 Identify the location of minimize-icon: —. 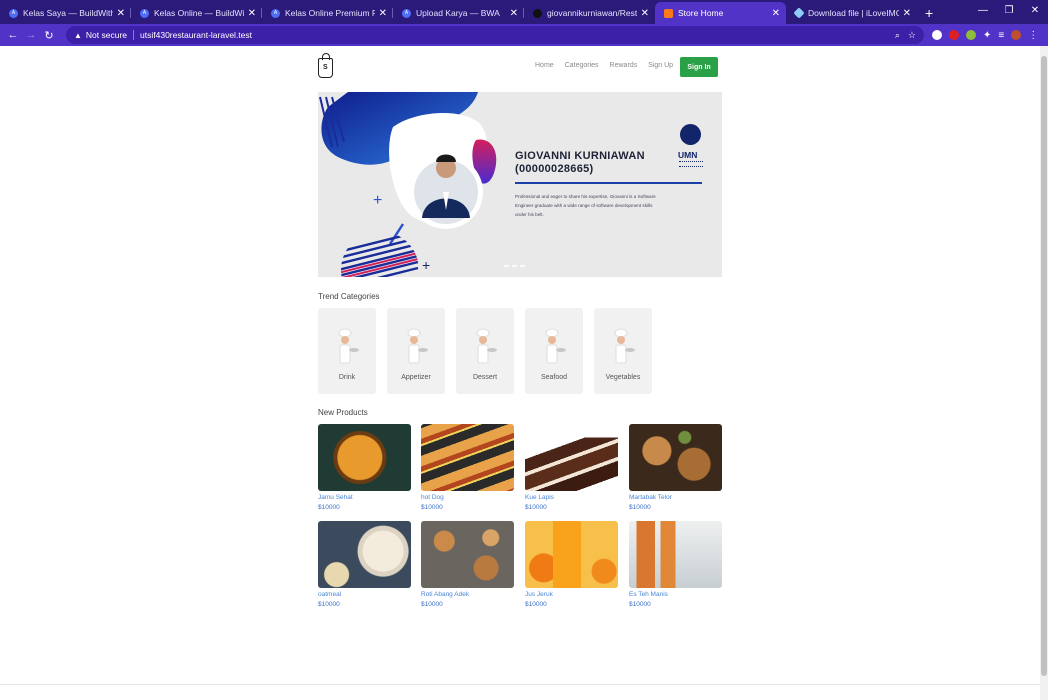
(983, 10).